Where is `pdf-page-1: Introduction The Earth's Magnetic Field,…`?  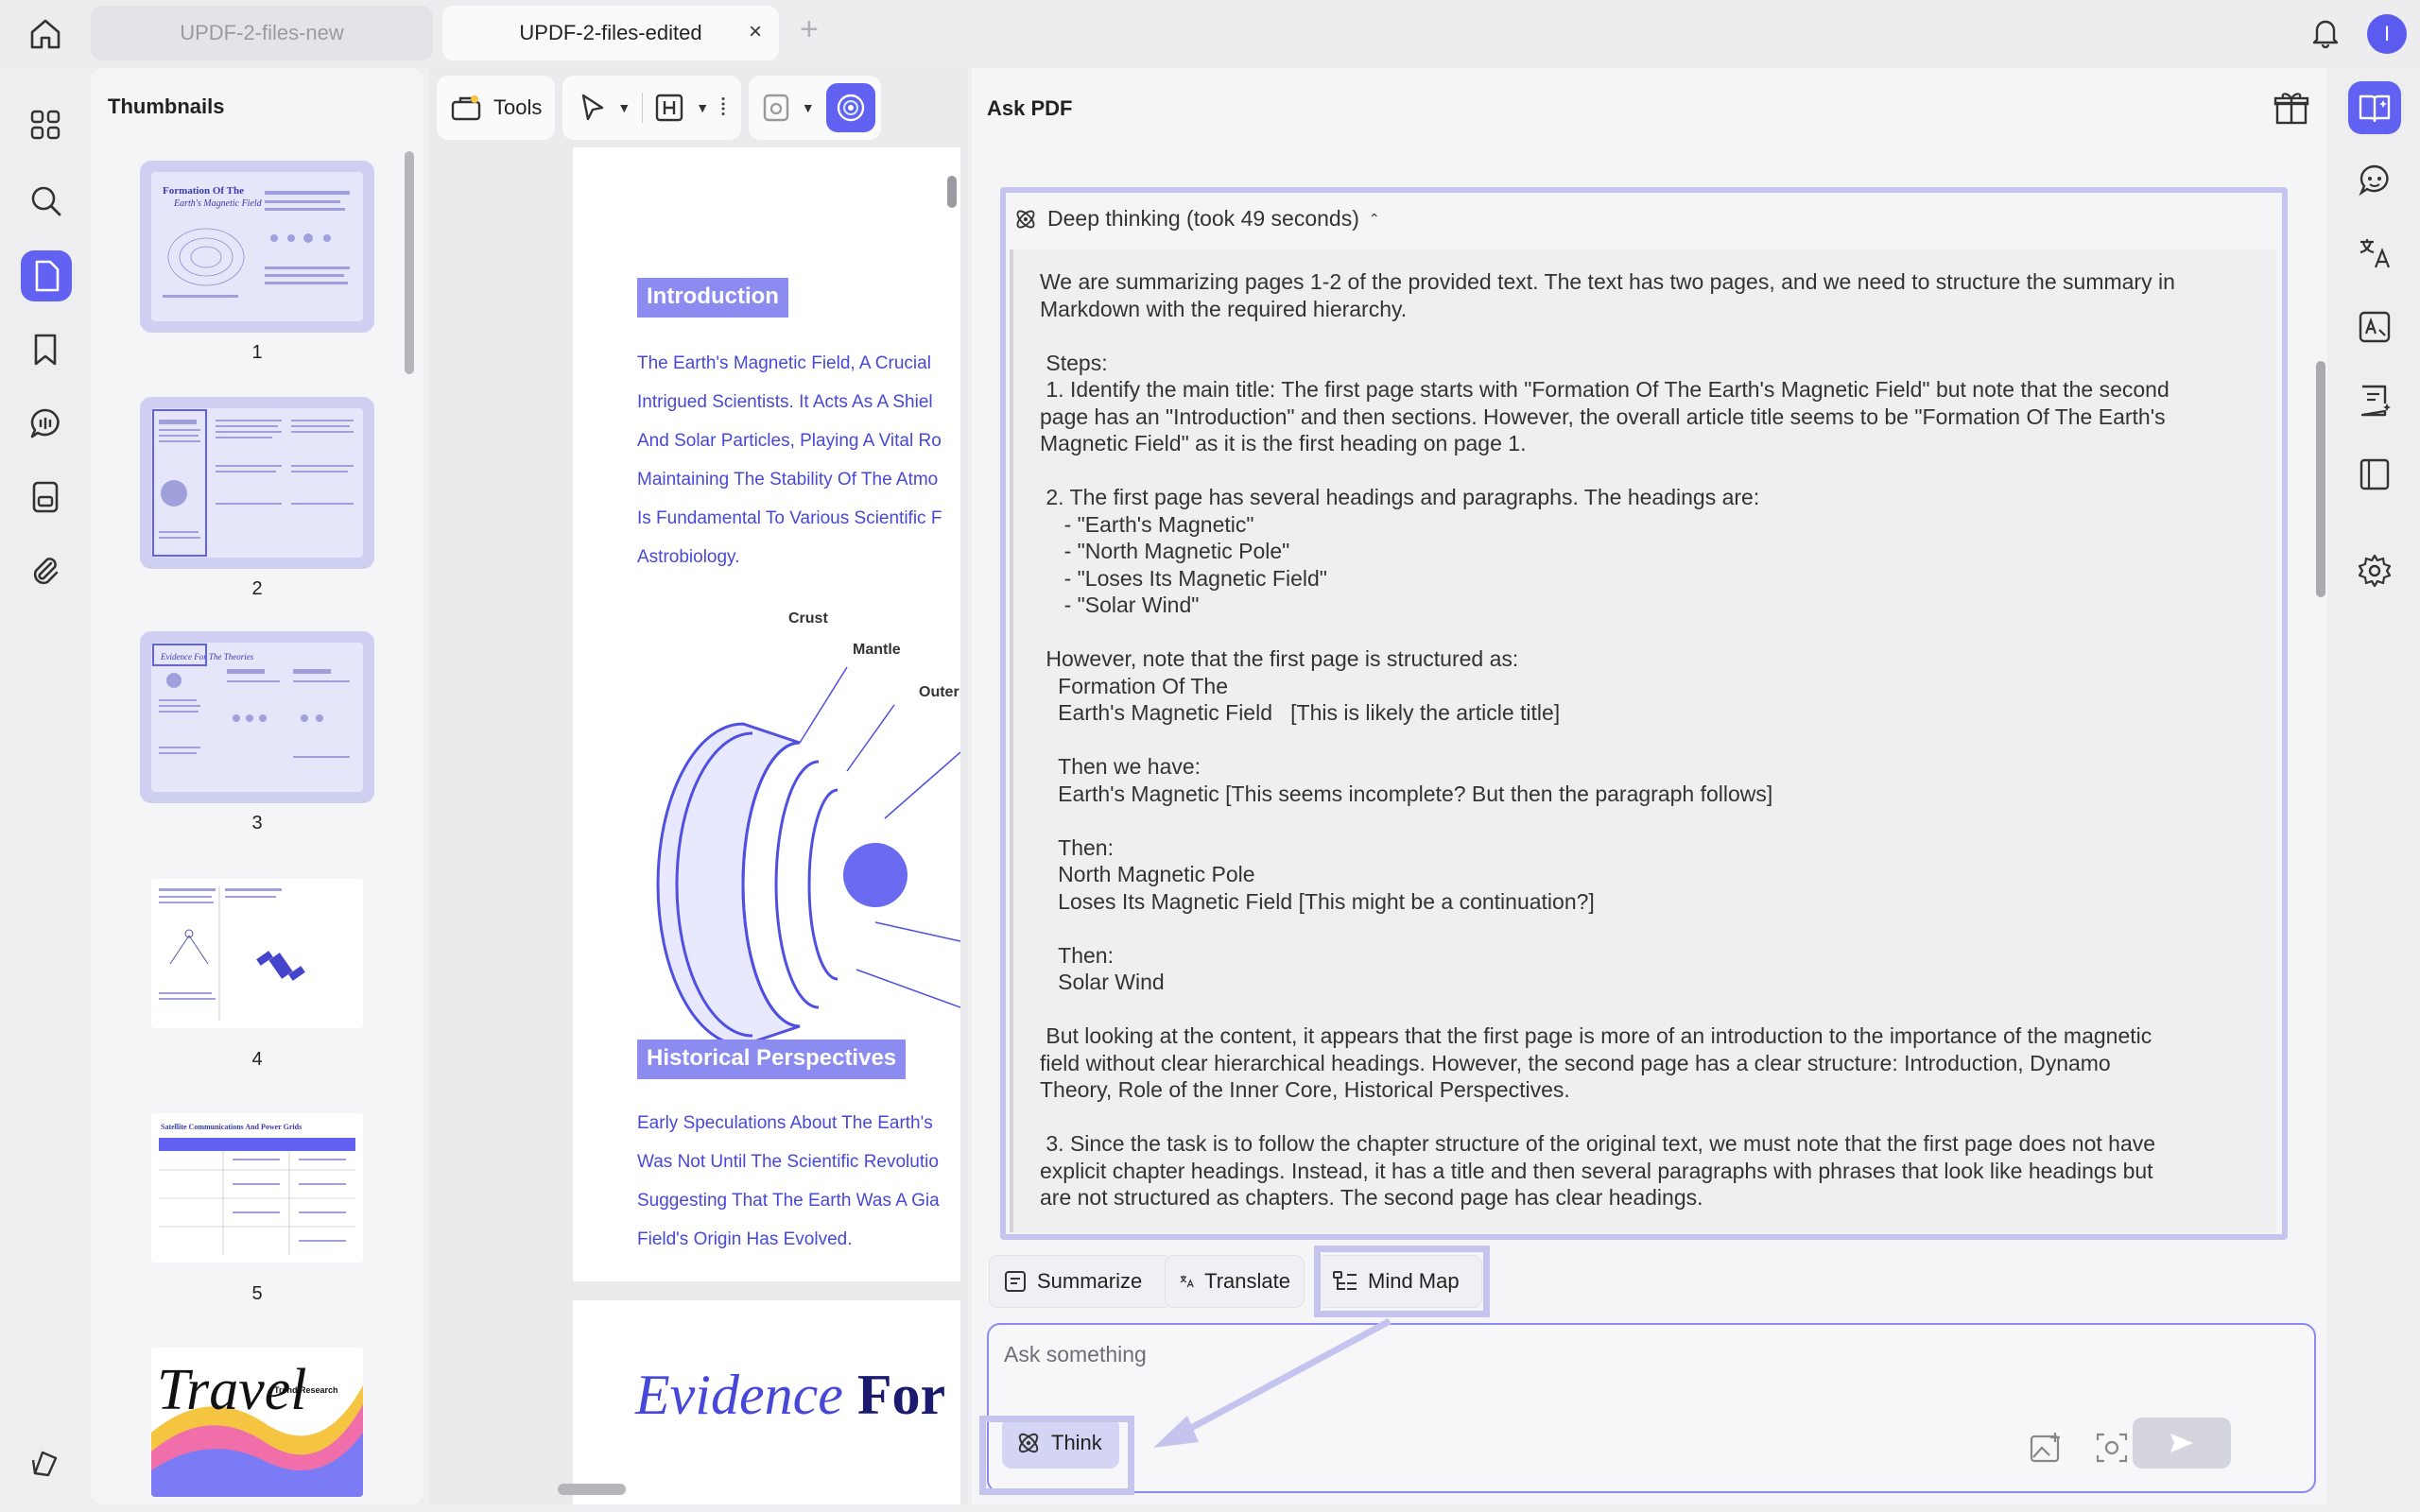 pdf-page-1: Introduction The Earth's Magnetic Field,… is located at coordinates (767, 714).